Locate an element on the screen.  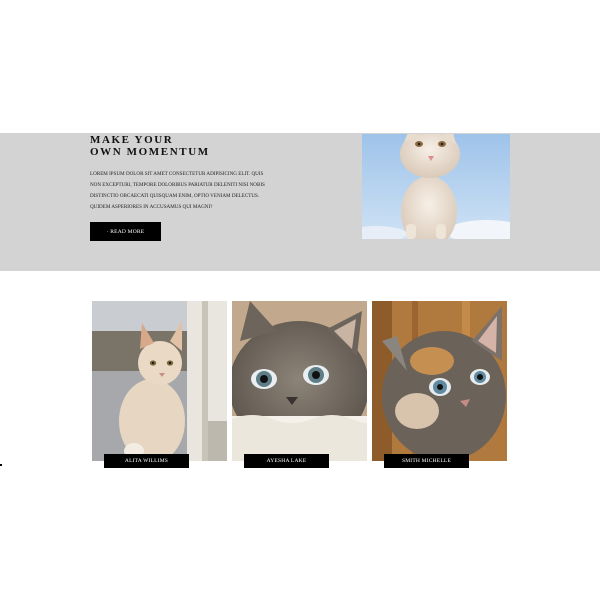
hero-title-line2: OWN MOMENTUM is located at coordinates (150, 152).